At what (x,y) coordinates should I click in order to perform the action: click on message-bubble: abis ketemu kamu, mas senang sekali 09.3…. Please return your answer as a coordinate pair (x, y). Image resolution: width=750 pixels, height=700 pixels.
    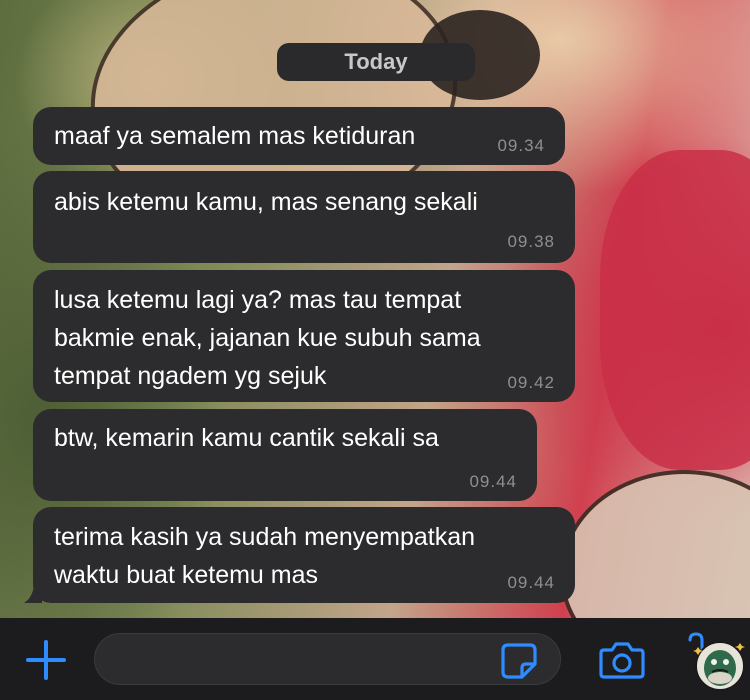
    Looking at the image, I should click on (304, 217).